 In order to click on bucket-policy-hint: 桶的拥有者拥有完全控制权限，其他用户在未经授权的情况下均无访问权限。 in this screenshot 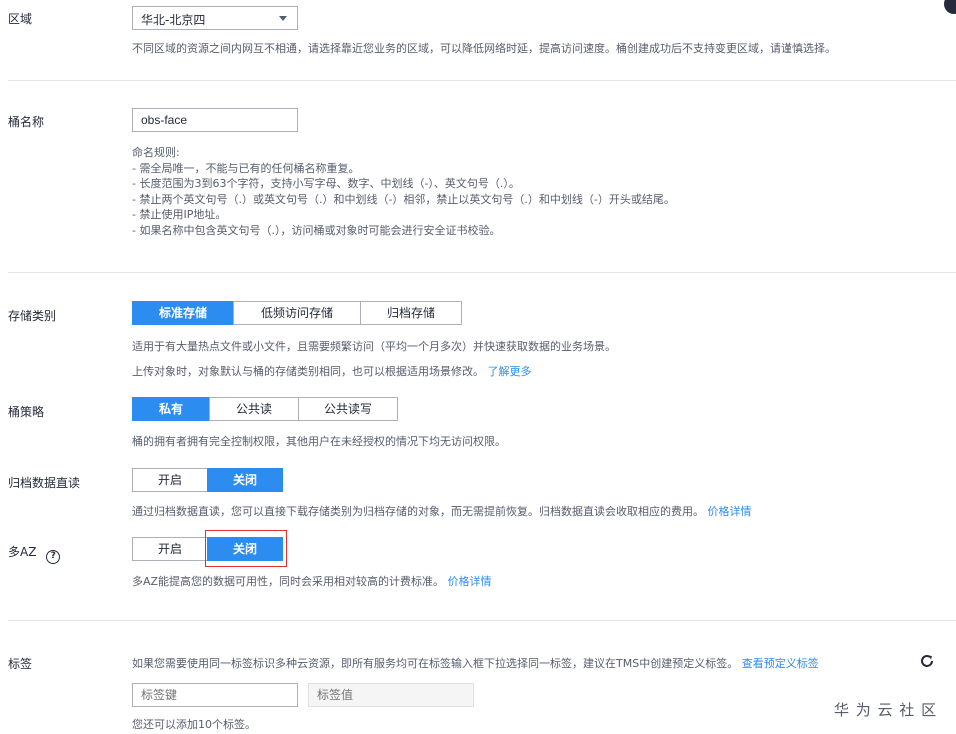, I will do `click(319, 441)`.